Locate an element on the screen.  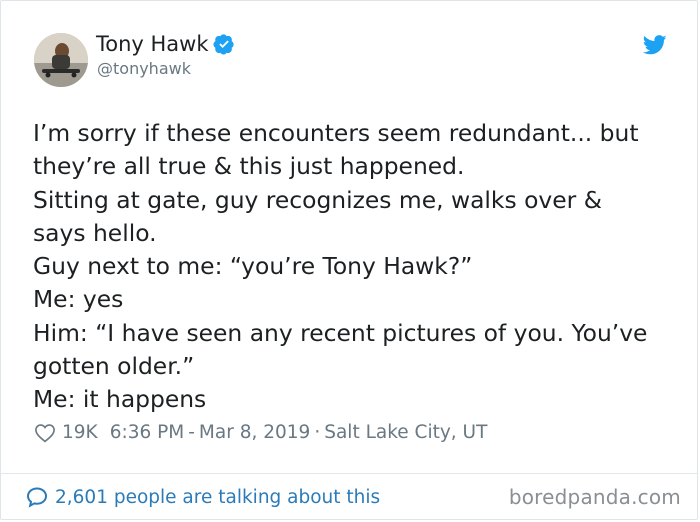
twitter-bird-icon is located at coordinates (655, 45).